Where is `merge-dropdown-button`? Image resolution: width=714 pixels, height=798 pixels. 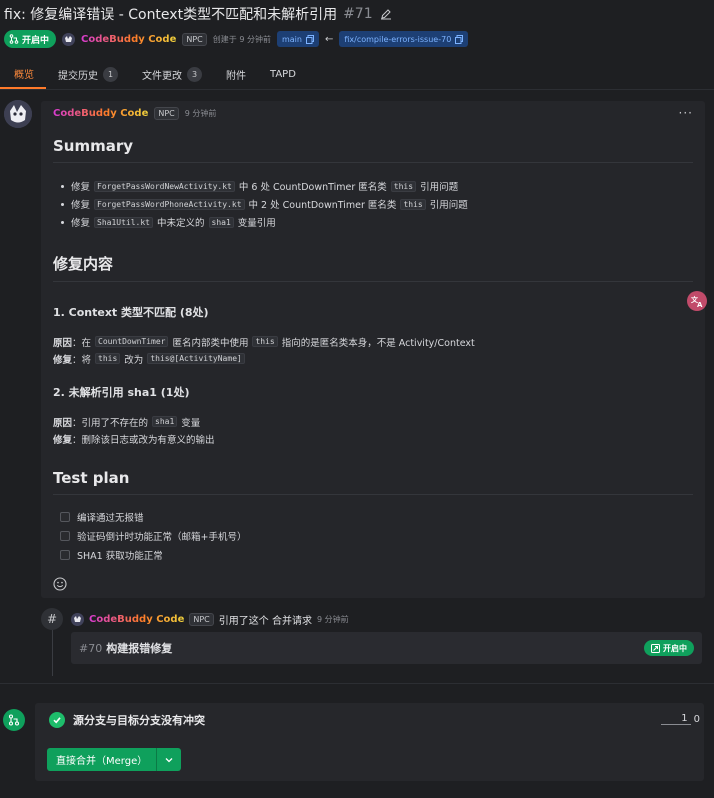 merge-dropdown-button is located at coordinates (169, 759).